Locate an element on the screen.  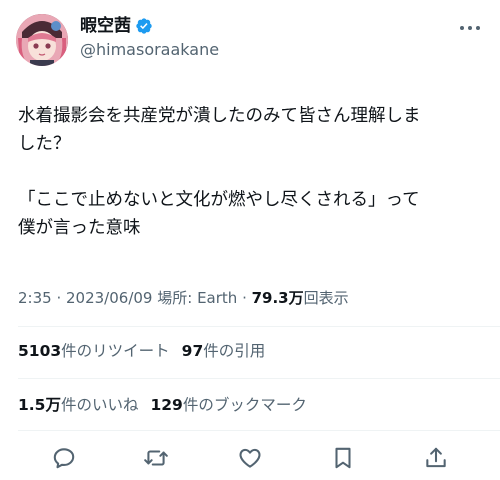
share-button is located at coordinates (436, 458).